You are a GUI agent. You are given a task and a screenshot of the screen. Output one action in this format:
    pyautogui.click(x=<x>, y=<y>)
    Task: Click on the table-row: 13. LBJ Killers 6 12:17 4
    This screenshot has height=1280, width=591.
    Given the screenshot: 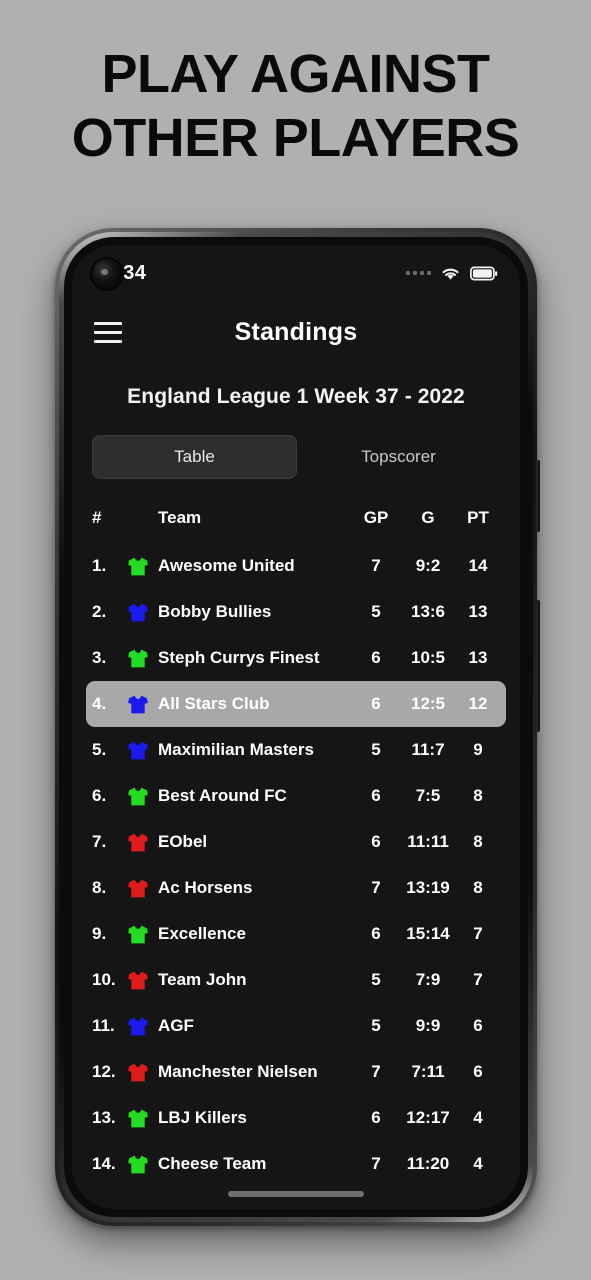 What is the action you would take?
    pyautogui.click(x=296, y=1118)
    